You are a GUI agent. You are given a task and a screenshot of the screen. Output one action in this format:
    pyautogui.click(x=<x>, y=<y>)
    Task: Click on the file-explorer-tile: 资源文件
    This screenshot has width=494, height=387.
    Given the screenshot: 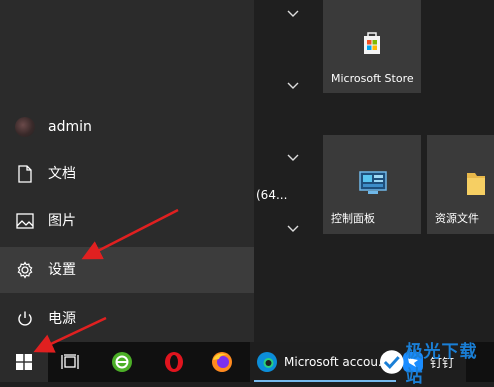 What is the action you would take?
    pyautogui.click(x=460, y=184)
    